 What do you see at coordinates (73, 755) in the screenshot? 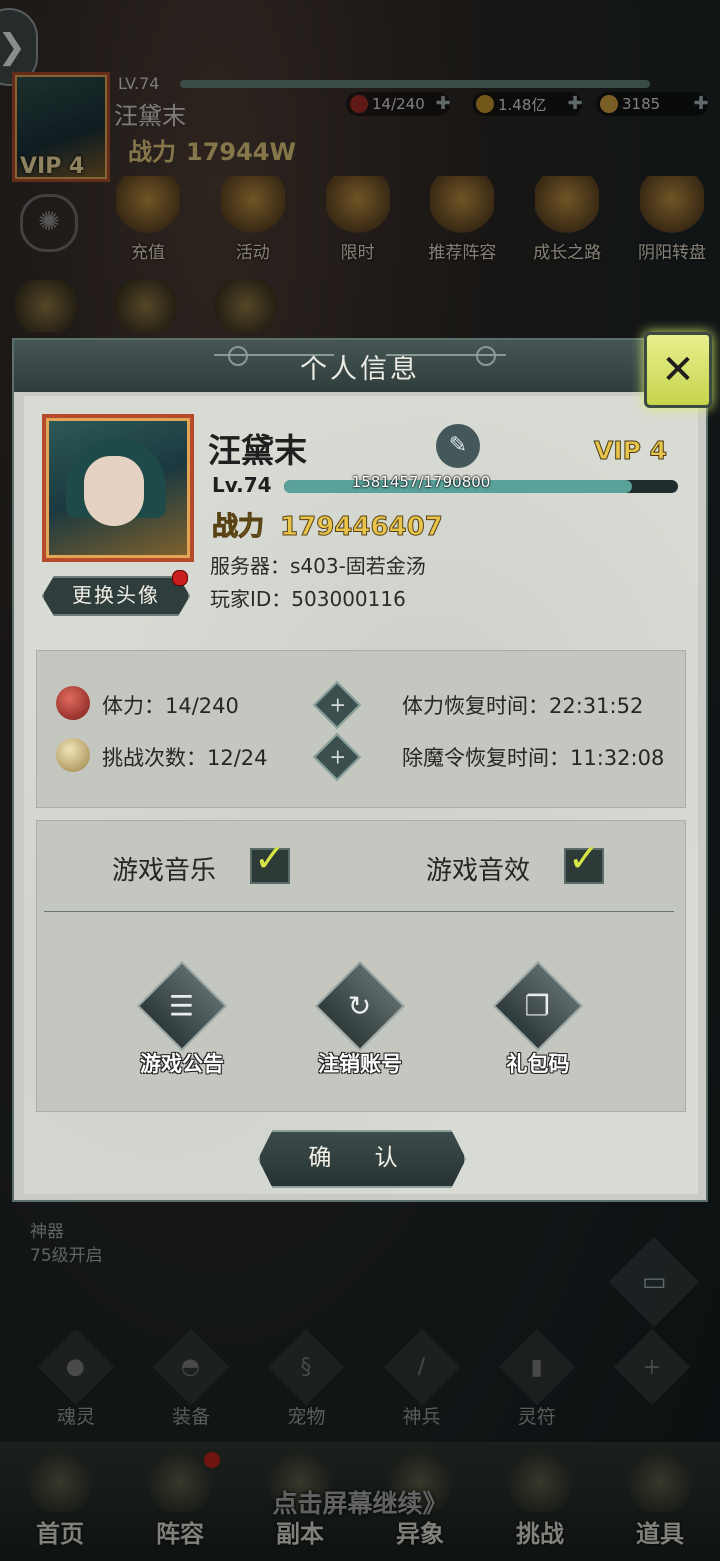
I see `gourd-icon` at bounding box center [73, 755].